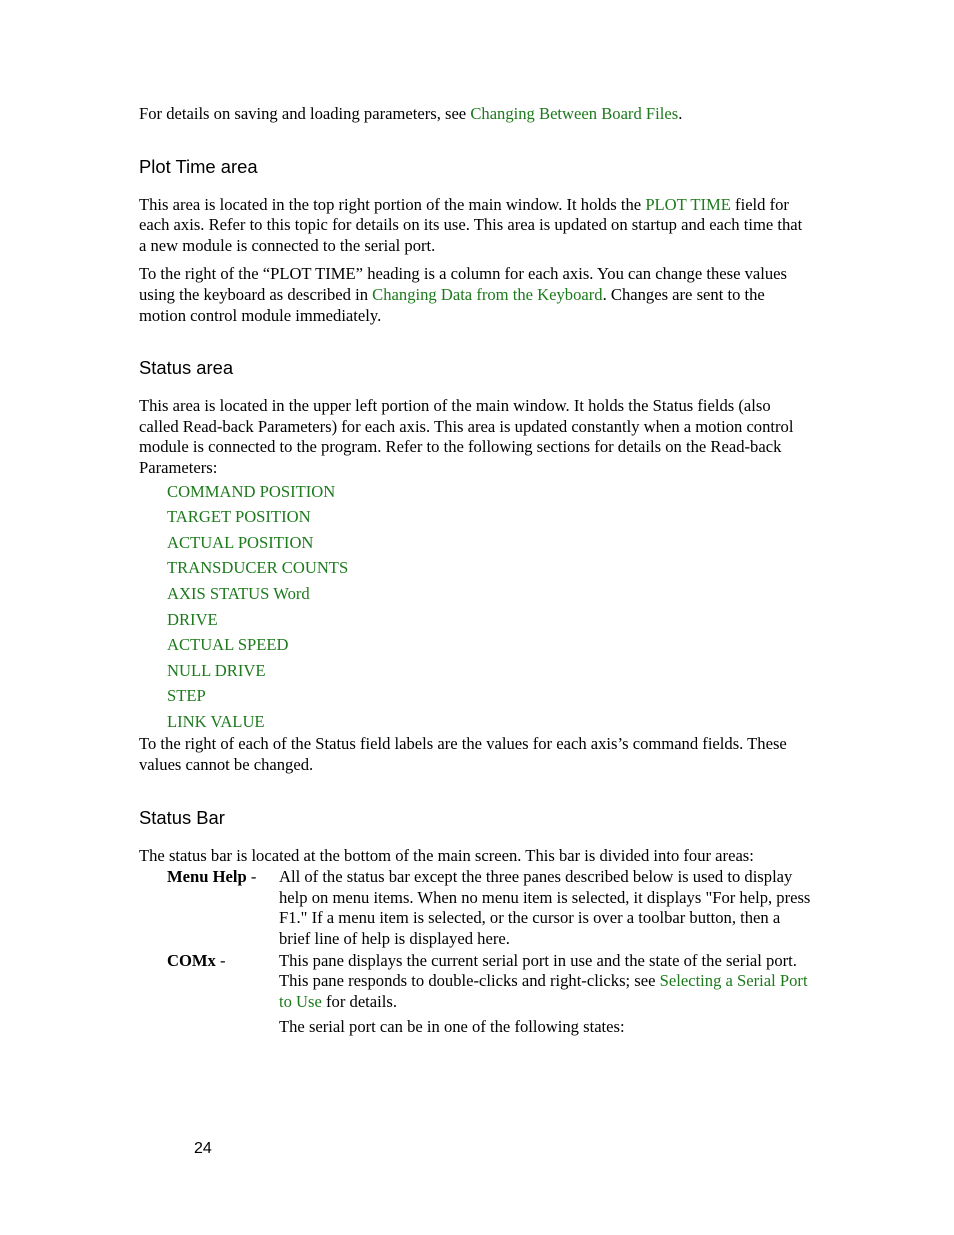 The height and width of the screenshot is (1235, 954). What do you see at coordinates (489, 517) in the screenshot?
I see `list-item: TARGET POSITION` at bounding box center [489, 517].